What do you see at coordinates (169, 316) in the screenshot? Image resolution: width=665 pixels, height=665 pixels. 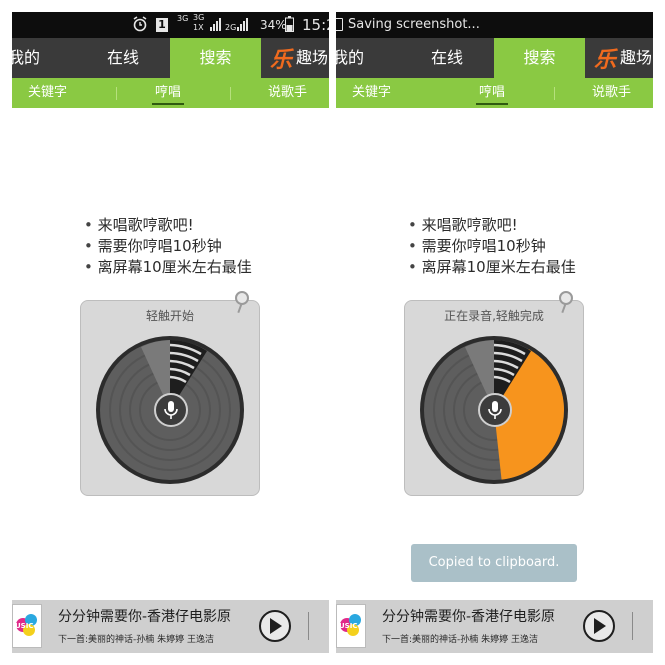 I see `recorder-hint: 轻触开始` at bounding box center [169, 316].